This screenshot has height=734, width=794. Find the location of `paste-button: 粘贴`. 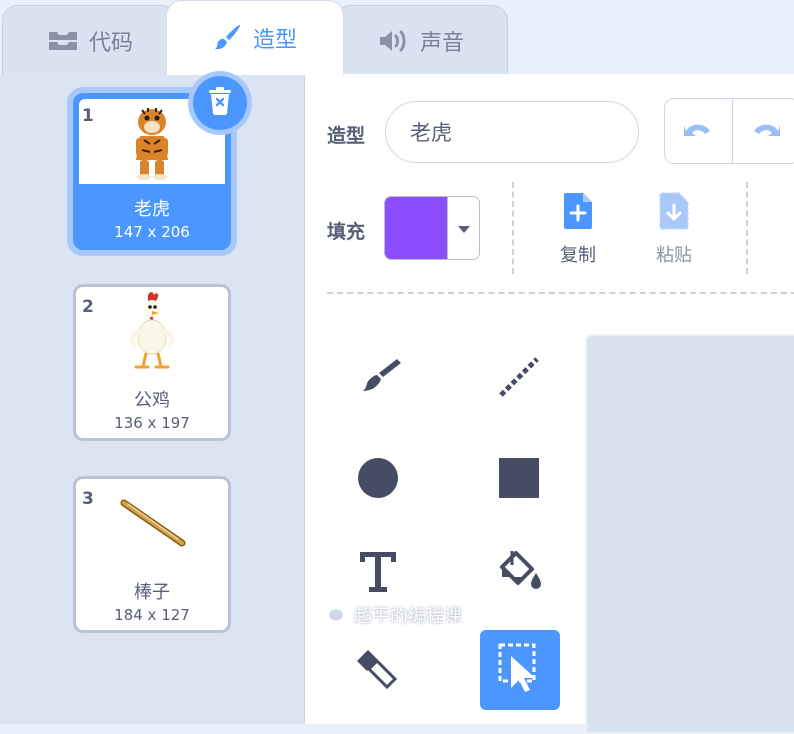

paste-button: 粘贴 is located at coordinates (674, 229).